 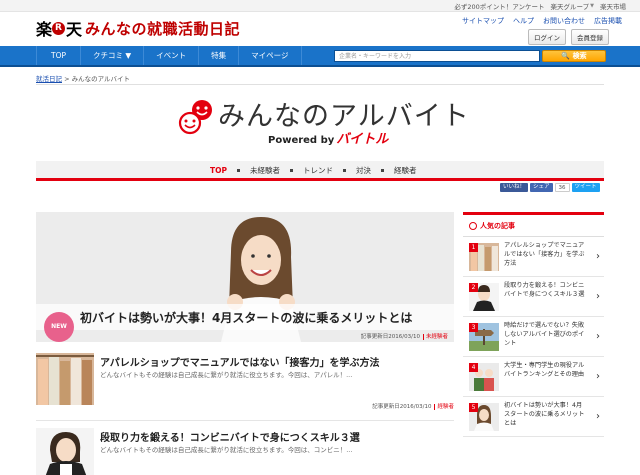 I want to click on chevron-down-icon: ▼, so click(x=592, y=6).